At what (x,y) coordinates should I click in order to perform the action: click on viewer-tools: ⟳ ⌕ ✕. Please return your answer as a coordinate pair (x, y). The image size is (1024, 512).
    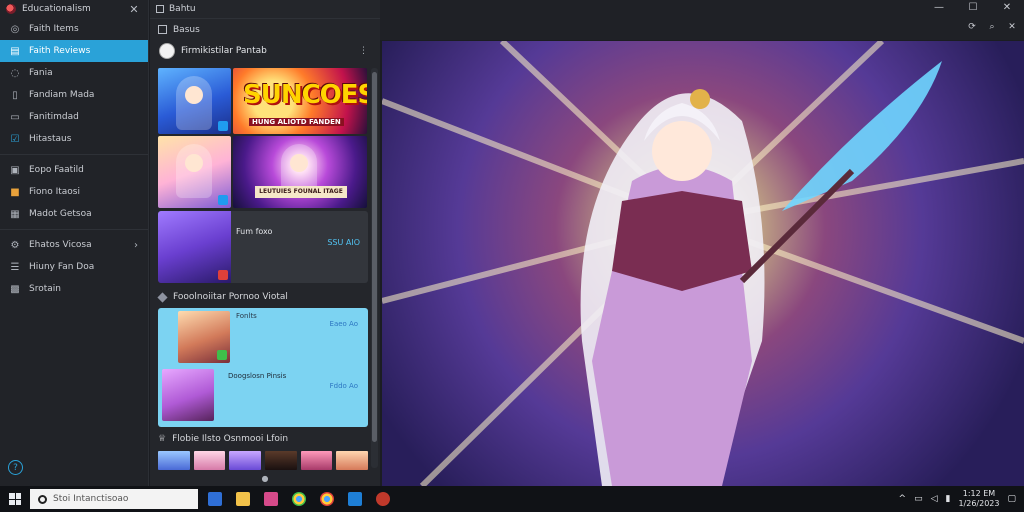
    Looking at the image, I should click on (992, 27).